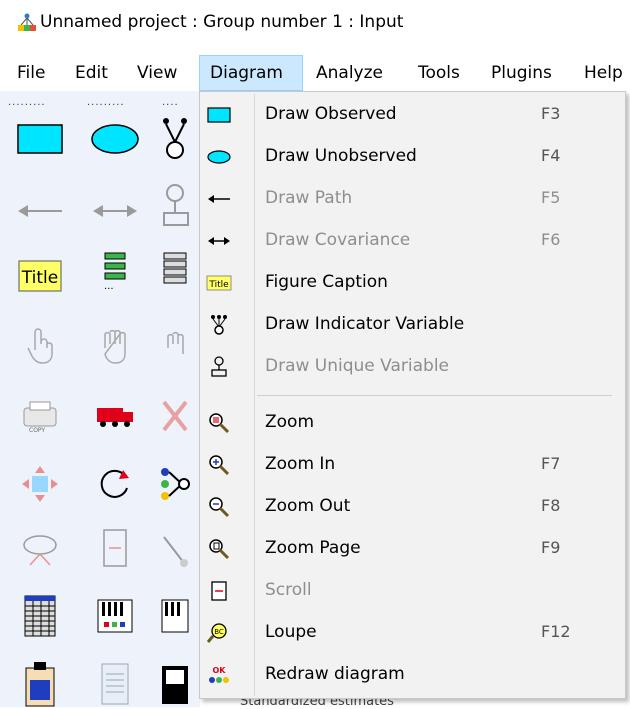  What do you see at coordinates (251, 73) in the screenshot?
I see `menu-diagram: Diagram` at bounding box center [251, 73].